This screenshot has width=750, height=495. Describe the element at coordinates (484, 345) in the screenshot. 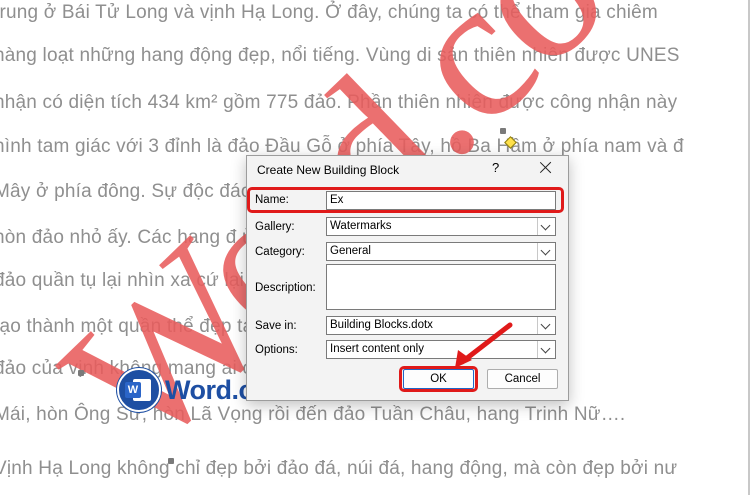

I see `pointer-arrow-icon` at that location.